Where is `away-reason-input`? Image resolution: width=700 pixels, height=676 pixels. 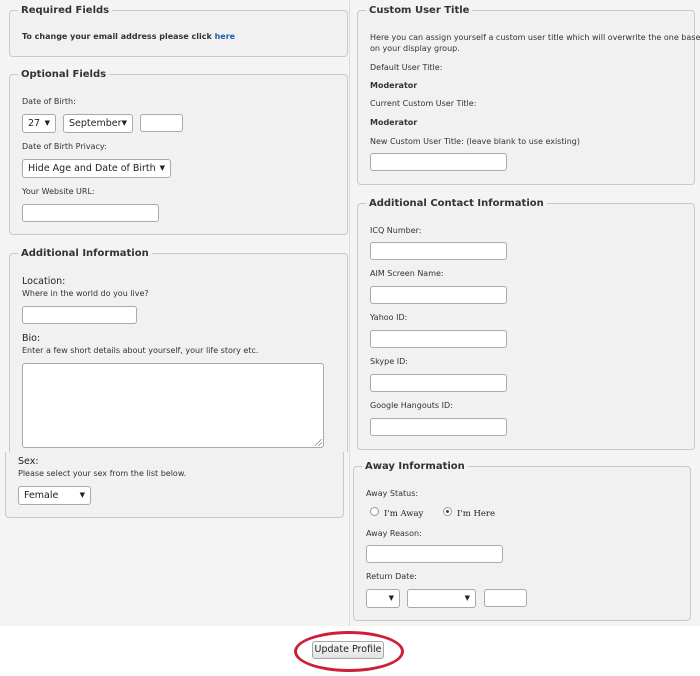 away-reason-input is located at coordinates (434, 554).